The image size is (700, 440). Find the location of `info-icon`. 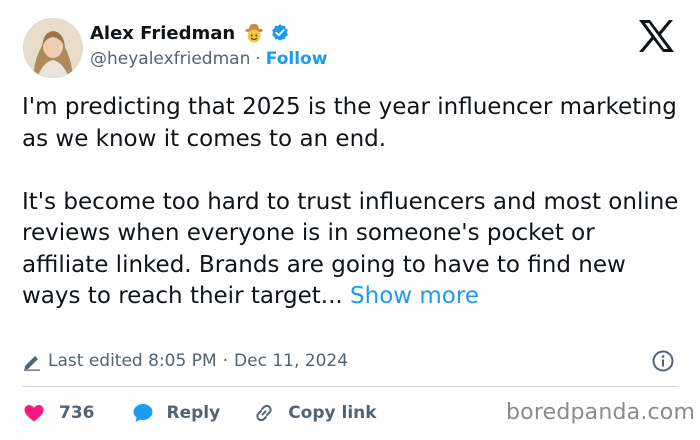

info-icon is located at coordinates (663, 361).